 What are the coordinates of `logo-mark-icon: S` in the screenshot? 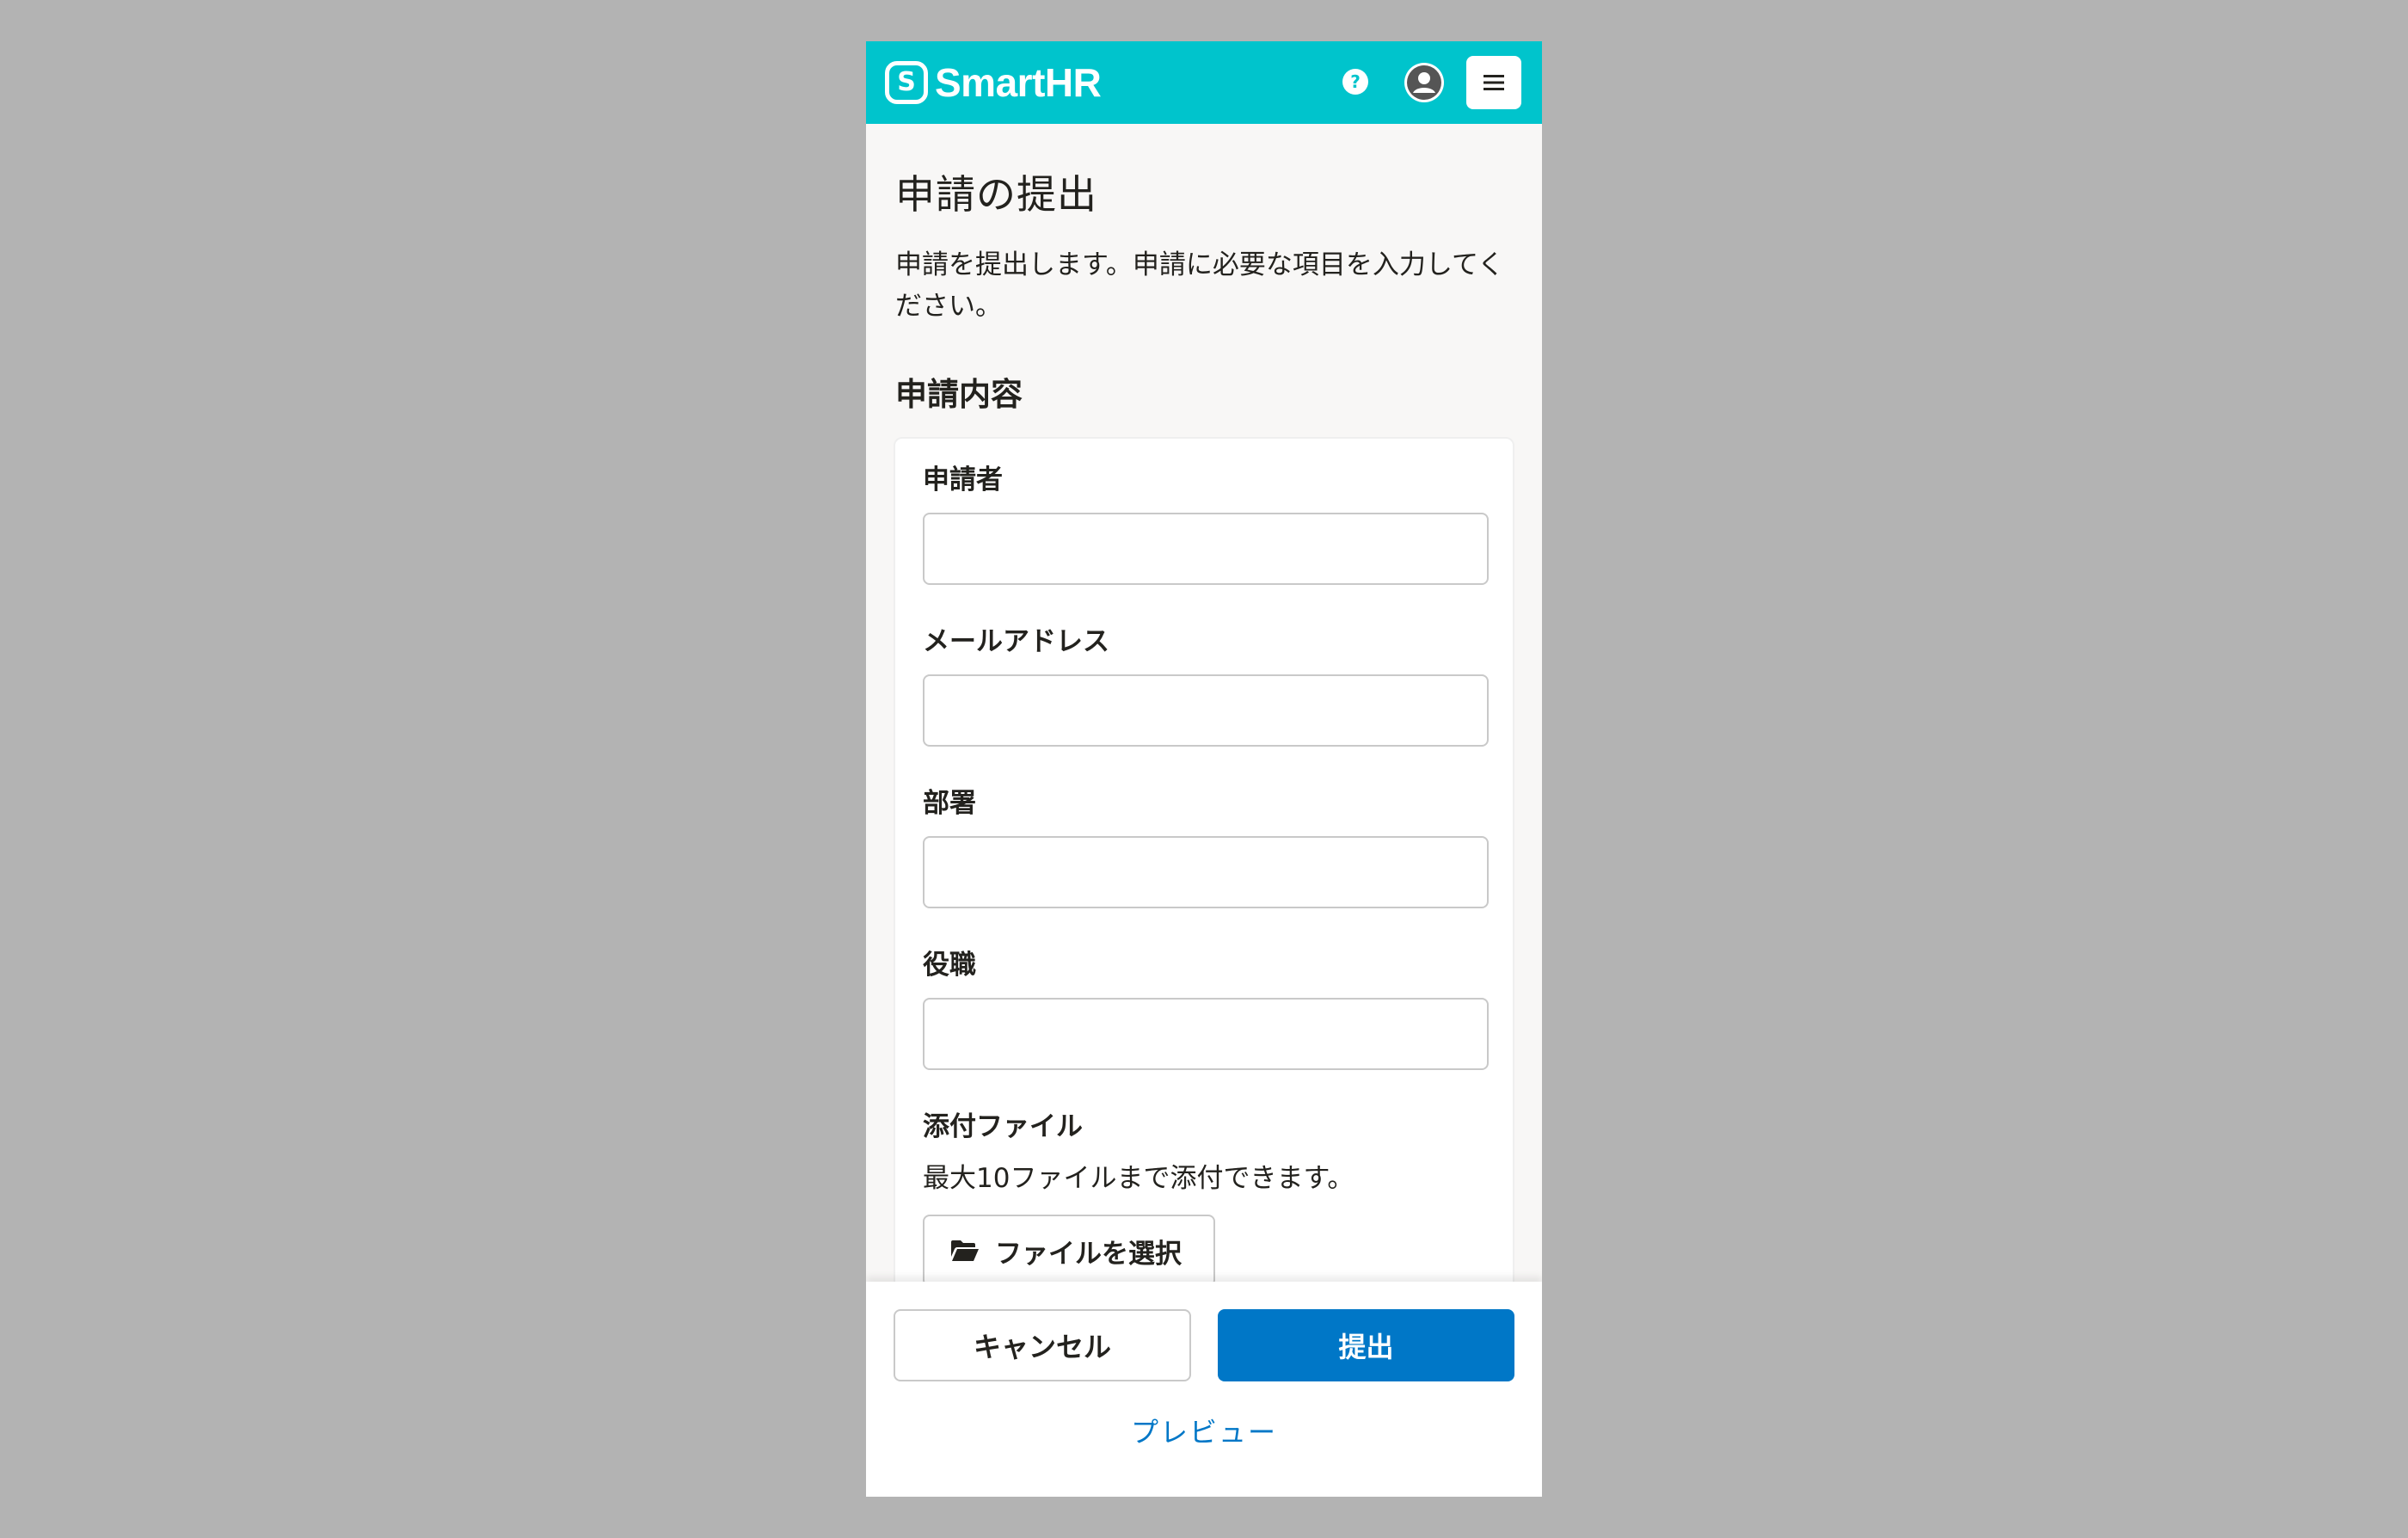 It's located at (906, 82).